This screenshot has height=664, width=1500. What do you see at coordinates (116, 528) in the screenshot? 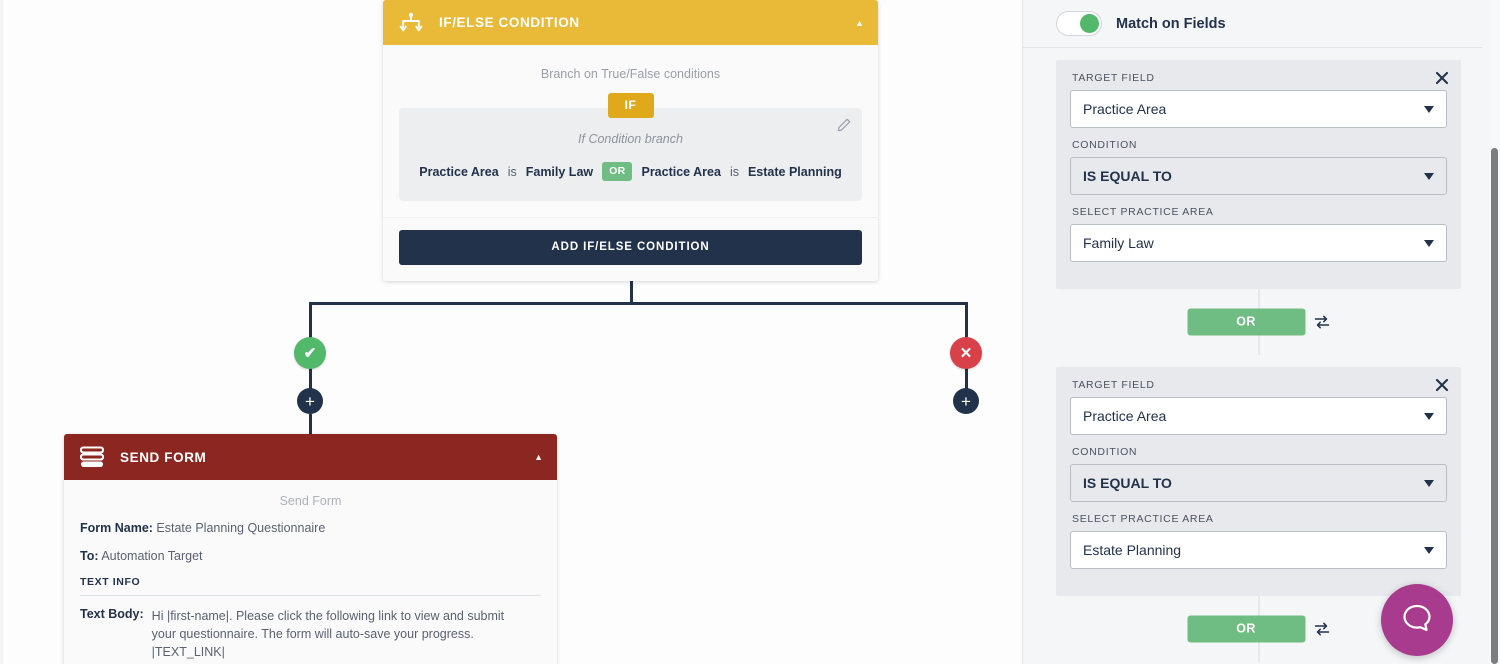
I see `form-name-label: Form Name:` at bounding box center [116, 528].